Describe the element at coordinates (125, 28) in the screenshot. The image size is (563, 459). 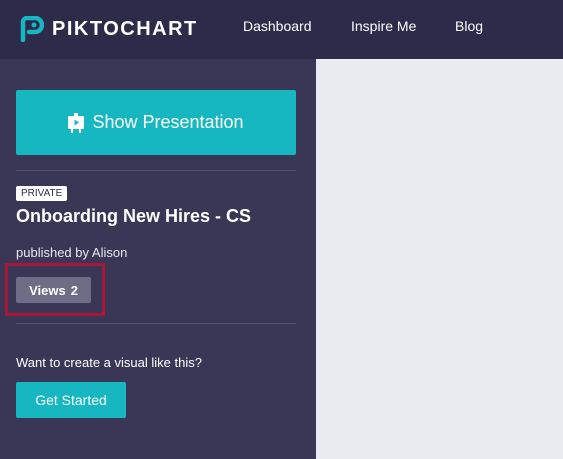
I see `brand-name: PIKTOCHART` at that location.